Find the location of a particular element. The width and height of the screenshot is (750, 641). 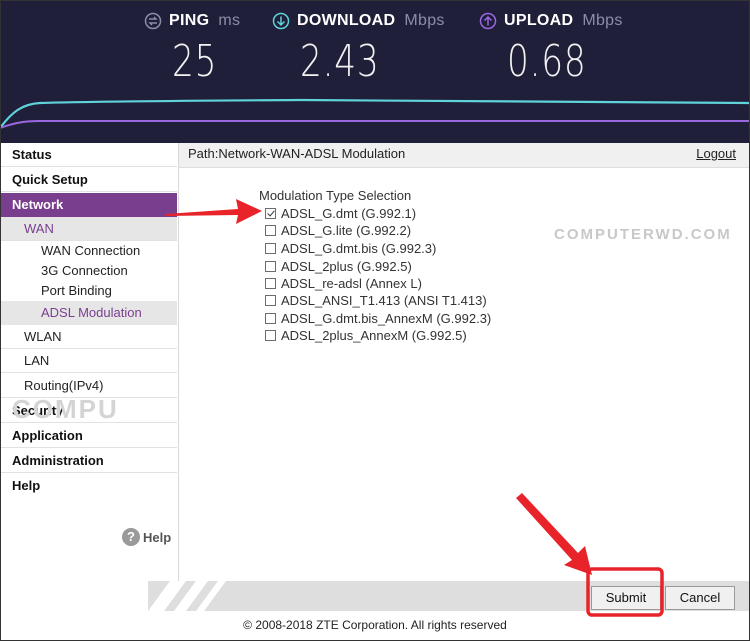

ping-unit: ms is located at coordinates (229, 20).